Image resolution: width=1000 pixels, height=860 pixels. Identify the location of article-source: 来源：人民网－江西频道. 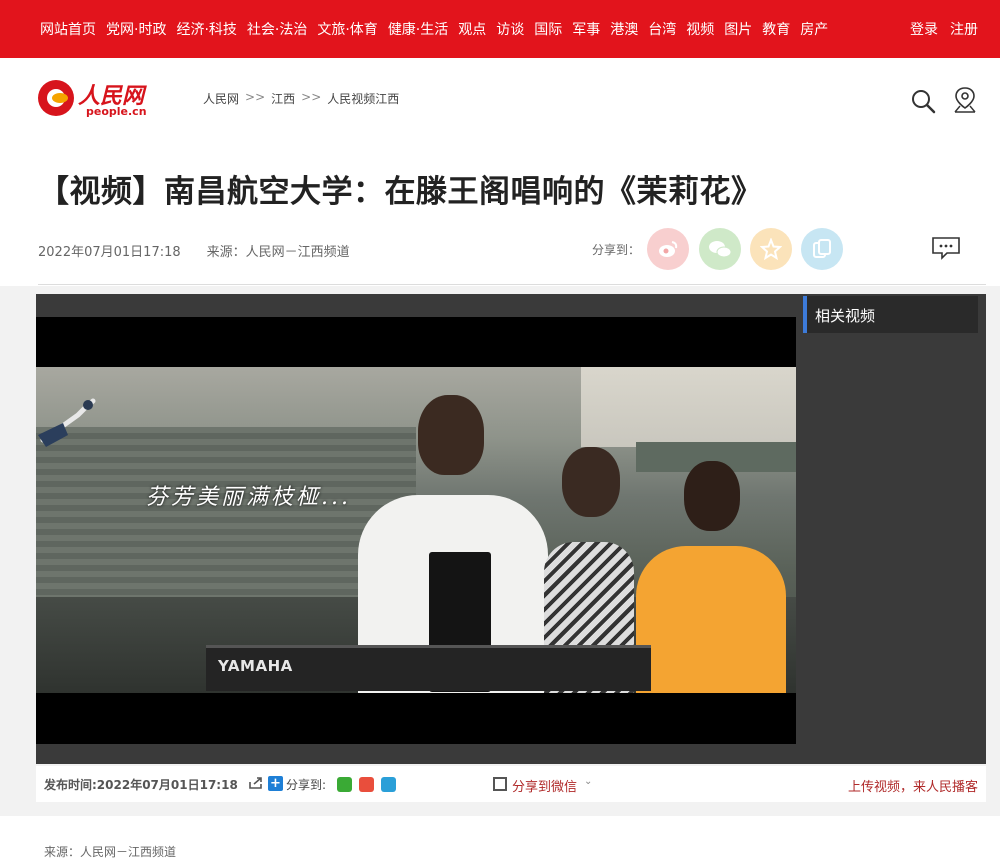
(278, 252).